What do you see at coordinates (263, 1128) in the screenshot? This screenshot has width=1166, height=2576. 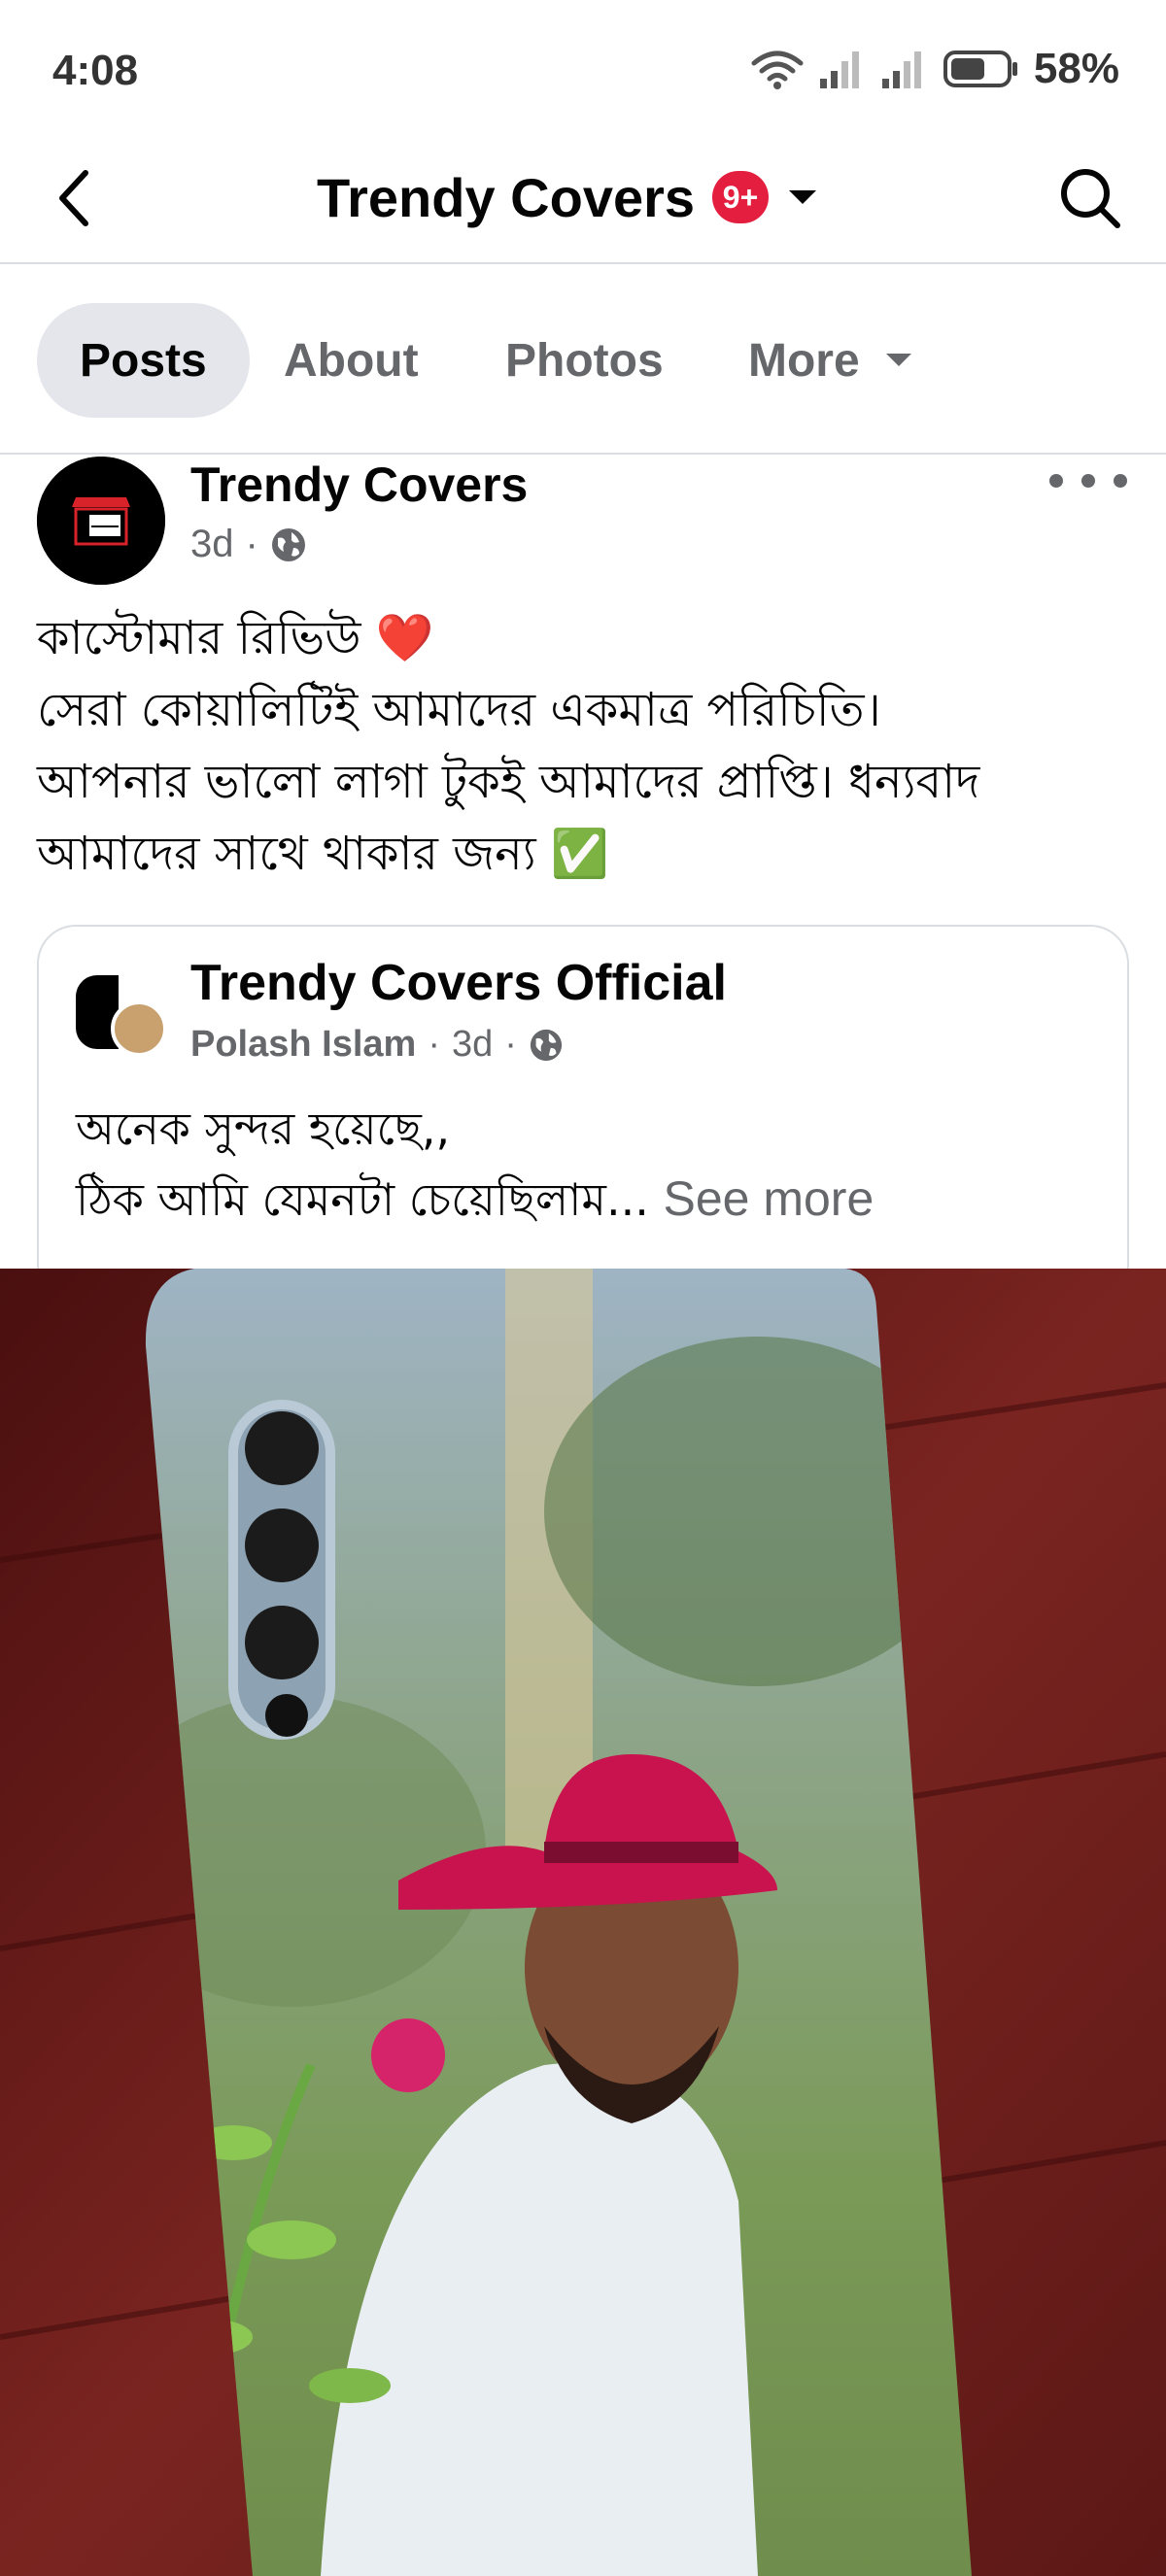 I see `shared-line: অনেক সুন্দর হয়েছে,,` at bounding box center [263, 1128].